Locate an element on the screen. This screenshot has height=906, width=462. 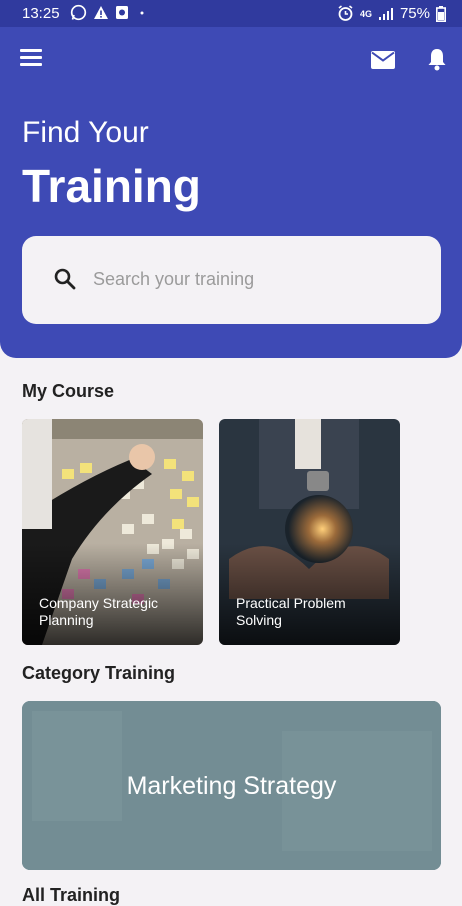
course-card: Practical Problem Solving is located at coordinates (309, 532).